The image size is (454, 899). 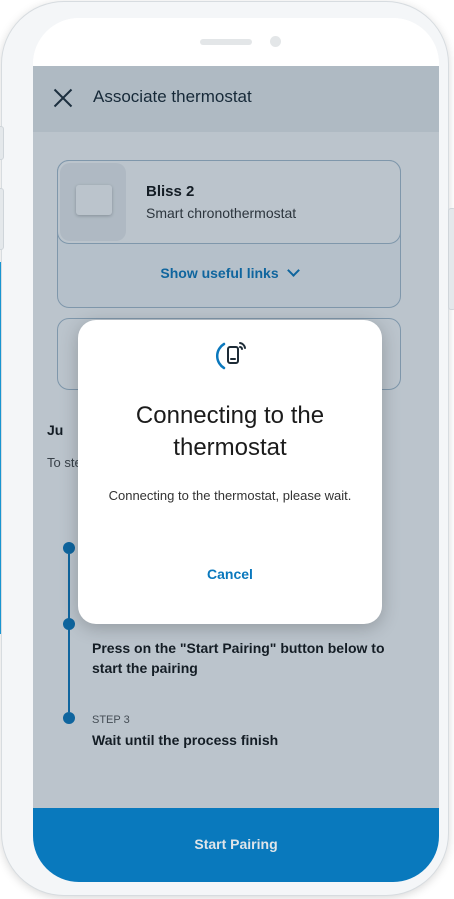 I want to click on start-pairing-button: Start Pairing, so click(x=236, y=845).